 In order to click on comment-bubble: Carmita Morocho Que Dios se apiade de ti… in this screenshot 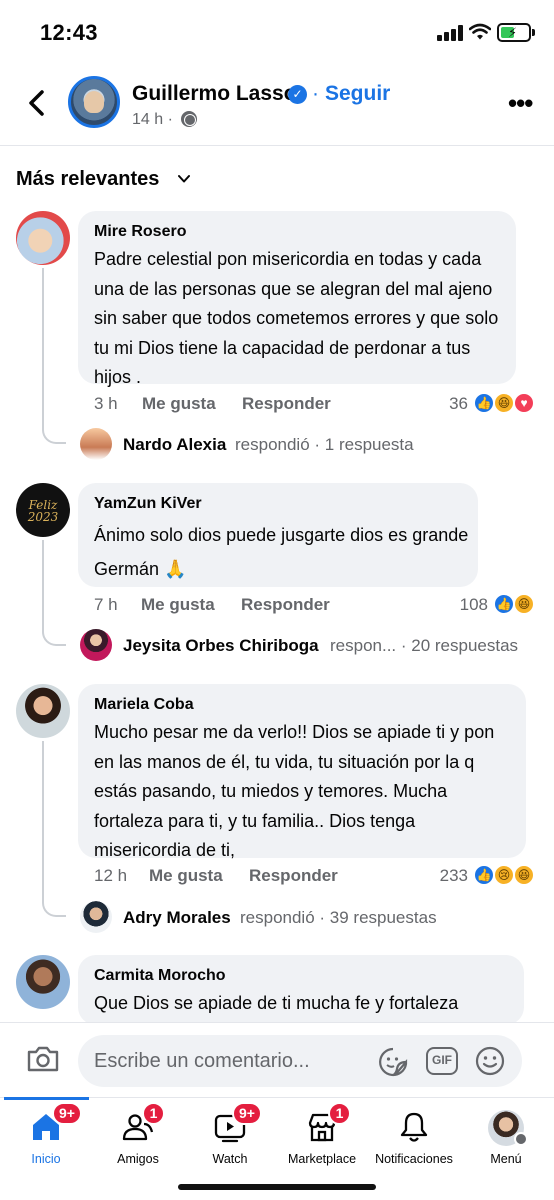, I will do `click(301, 990)`.